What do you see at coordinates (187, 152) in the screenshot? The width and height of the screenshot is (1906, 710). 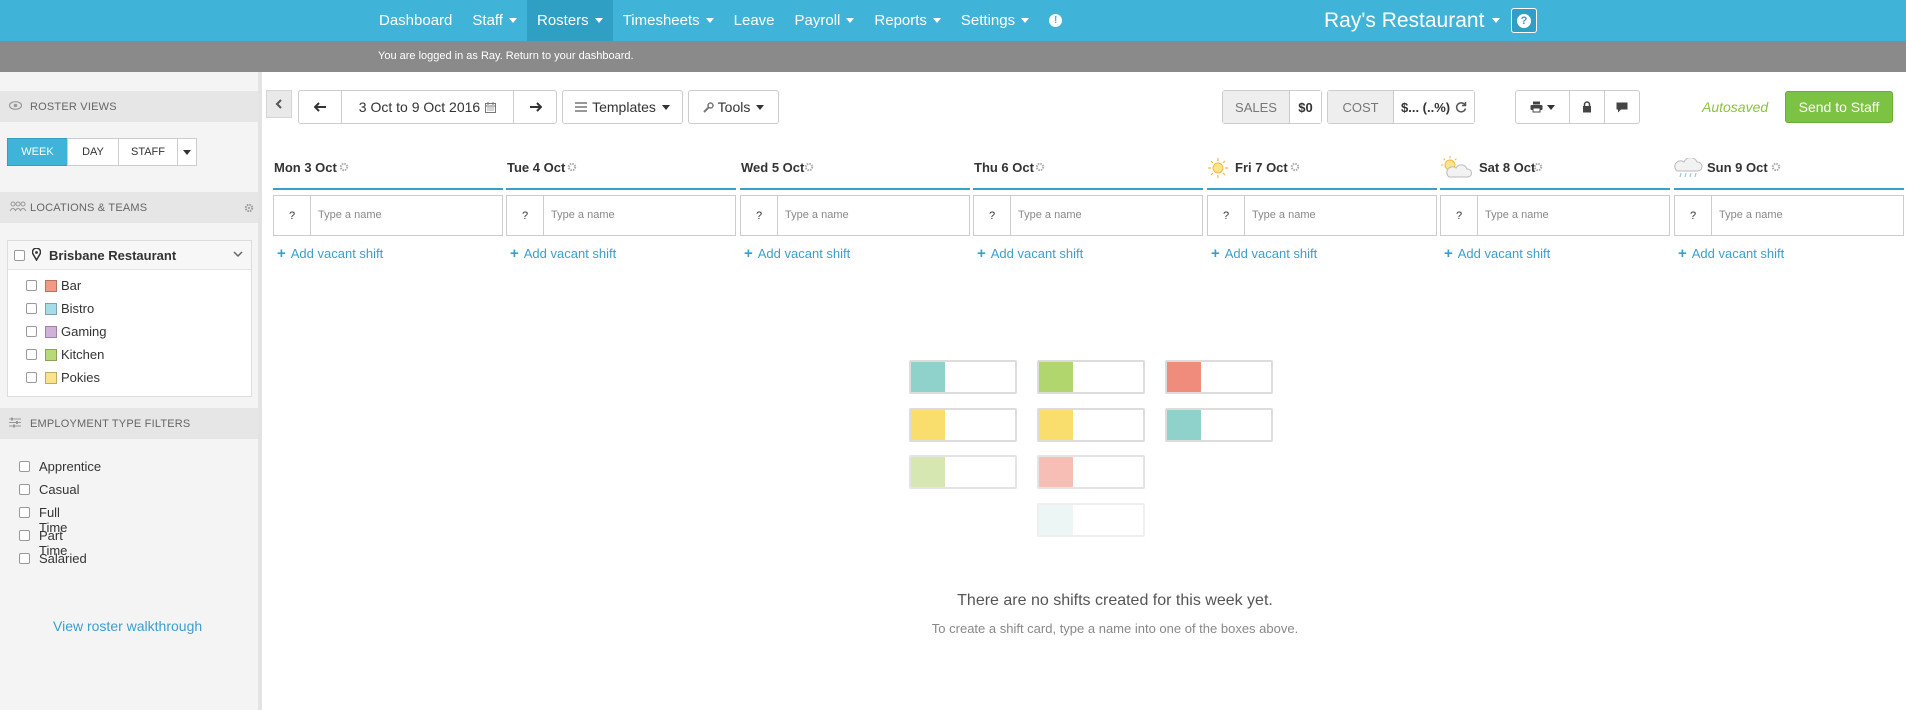 I see `view-dropdown-button` at bounding box center [187, 152].